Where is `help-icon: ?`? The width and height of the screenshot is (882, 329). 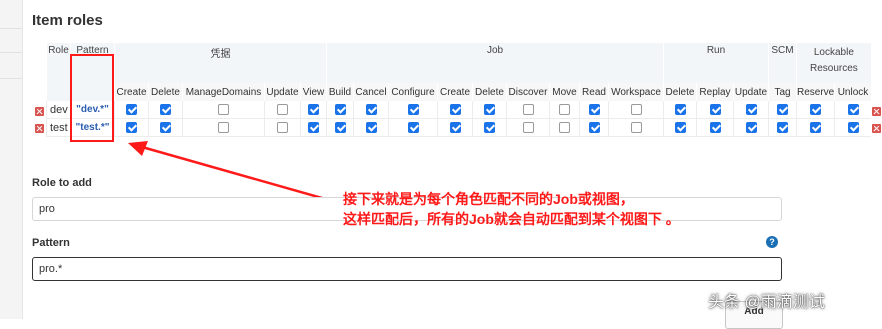 help-icon: ? is located at coordinates (772, 242).